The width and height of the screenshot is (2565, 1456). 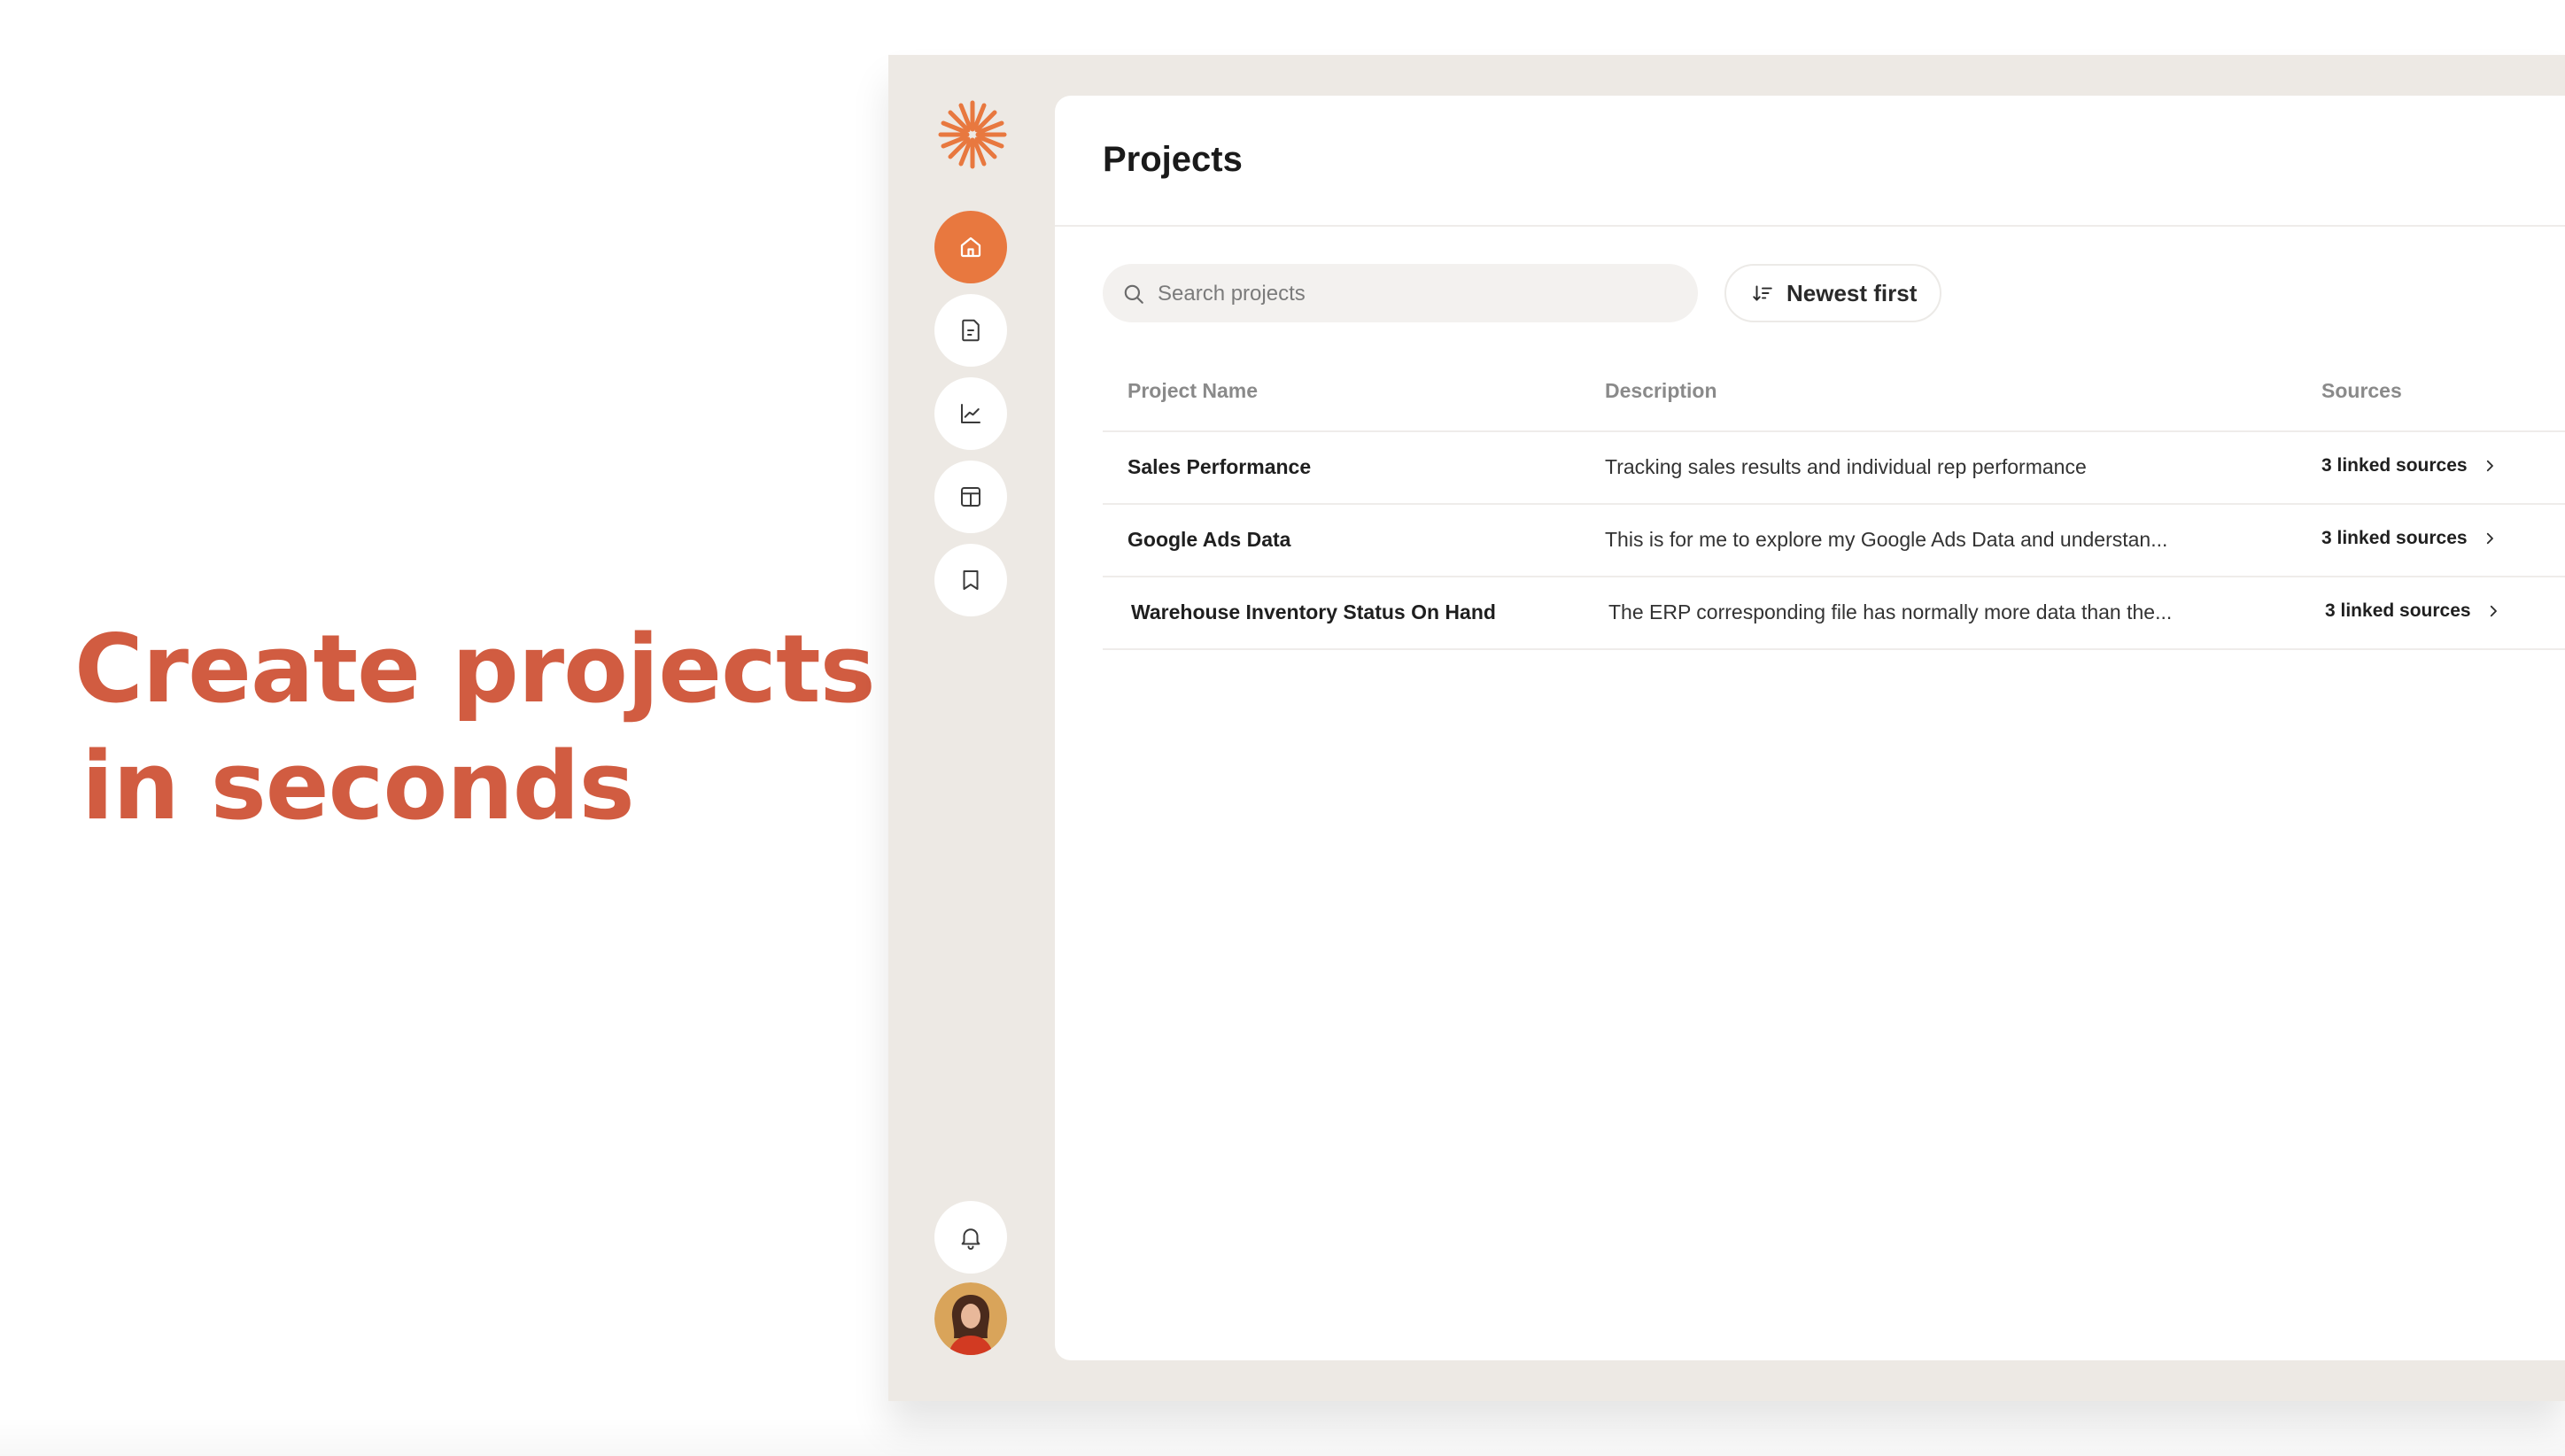 What do you see at coordinates (1219, 467) in the screenshot?
I see `project-name: Sales Performance` at bounding box center [1219, 467].